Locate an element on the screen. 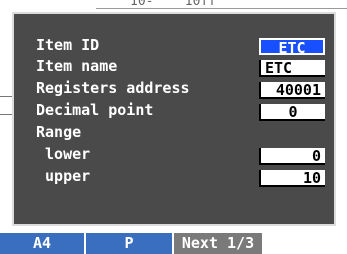  item-id-field: ETC is located at coordinates (292, 47).